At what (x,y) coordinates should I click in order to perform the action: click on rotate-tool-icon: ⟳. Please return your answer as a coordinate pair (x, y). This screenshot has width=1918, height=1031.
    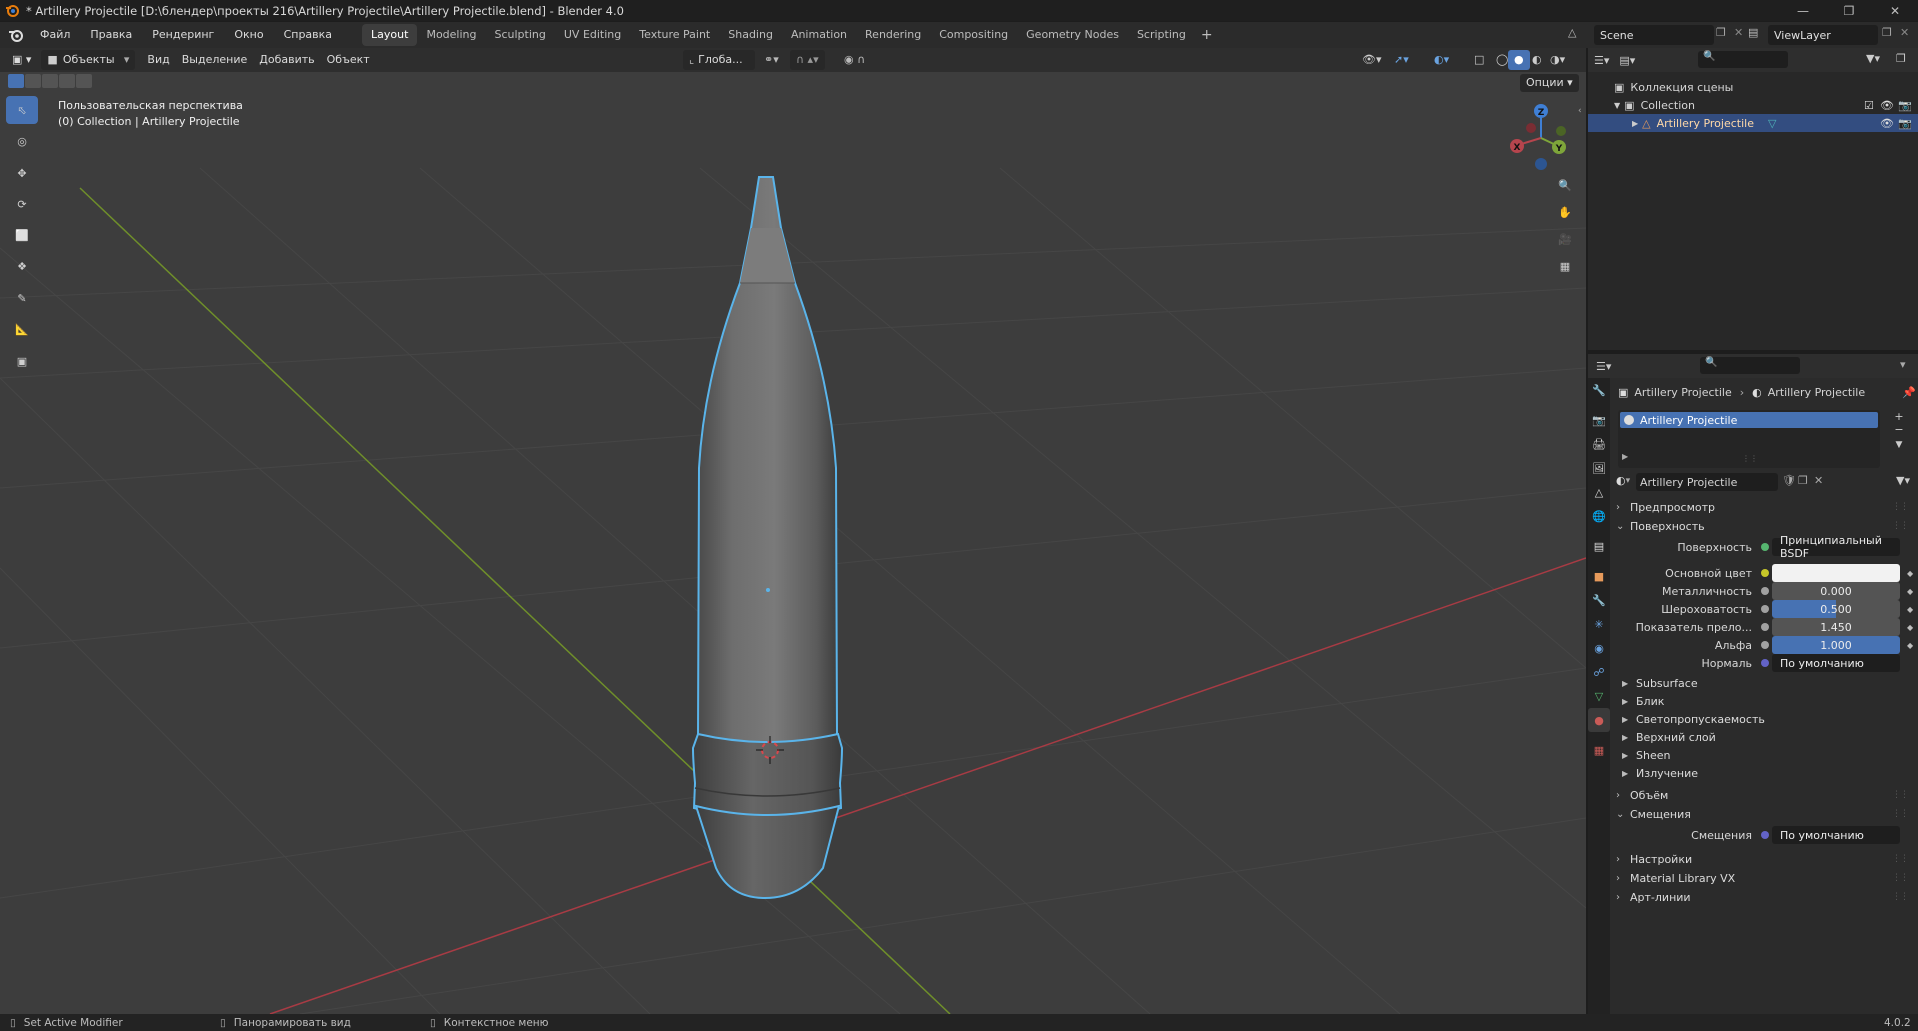
    Looking at the image, I should click on (22, 204).